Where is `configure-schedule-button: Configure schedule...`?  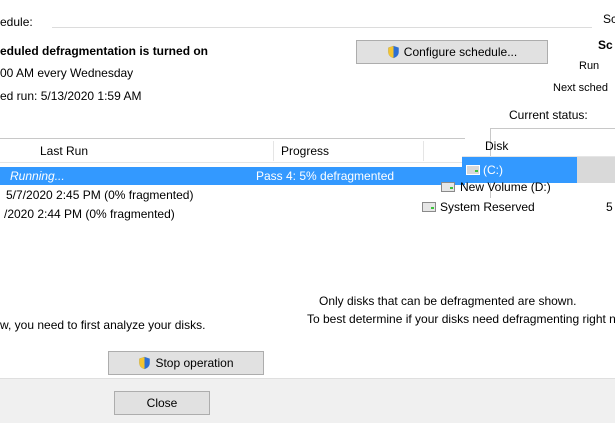
configure-schedule-button: Configure schedule... is located at coordinates (452, 52).